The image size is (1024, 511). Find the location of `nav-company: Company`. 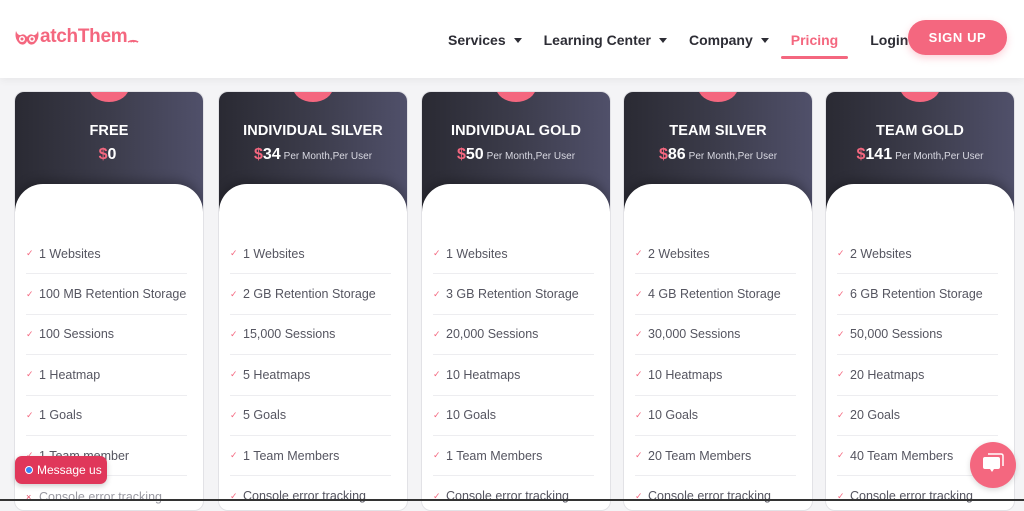

nav-company: Company is located at coordinates (729, 40).